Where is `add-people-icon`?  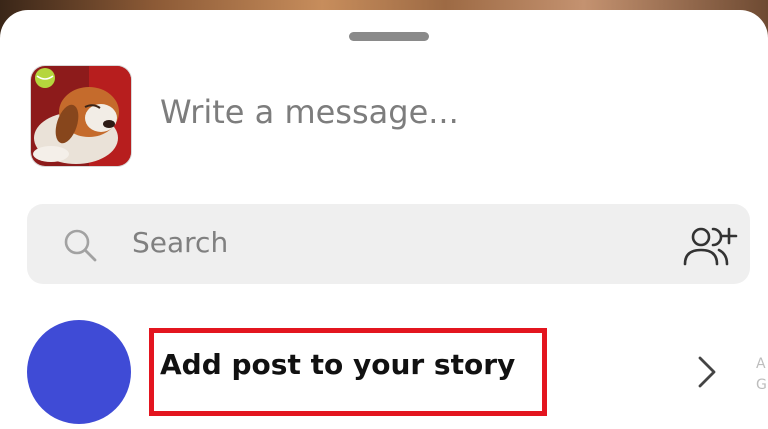 add-people-icon is located at coordinates (710, 245).